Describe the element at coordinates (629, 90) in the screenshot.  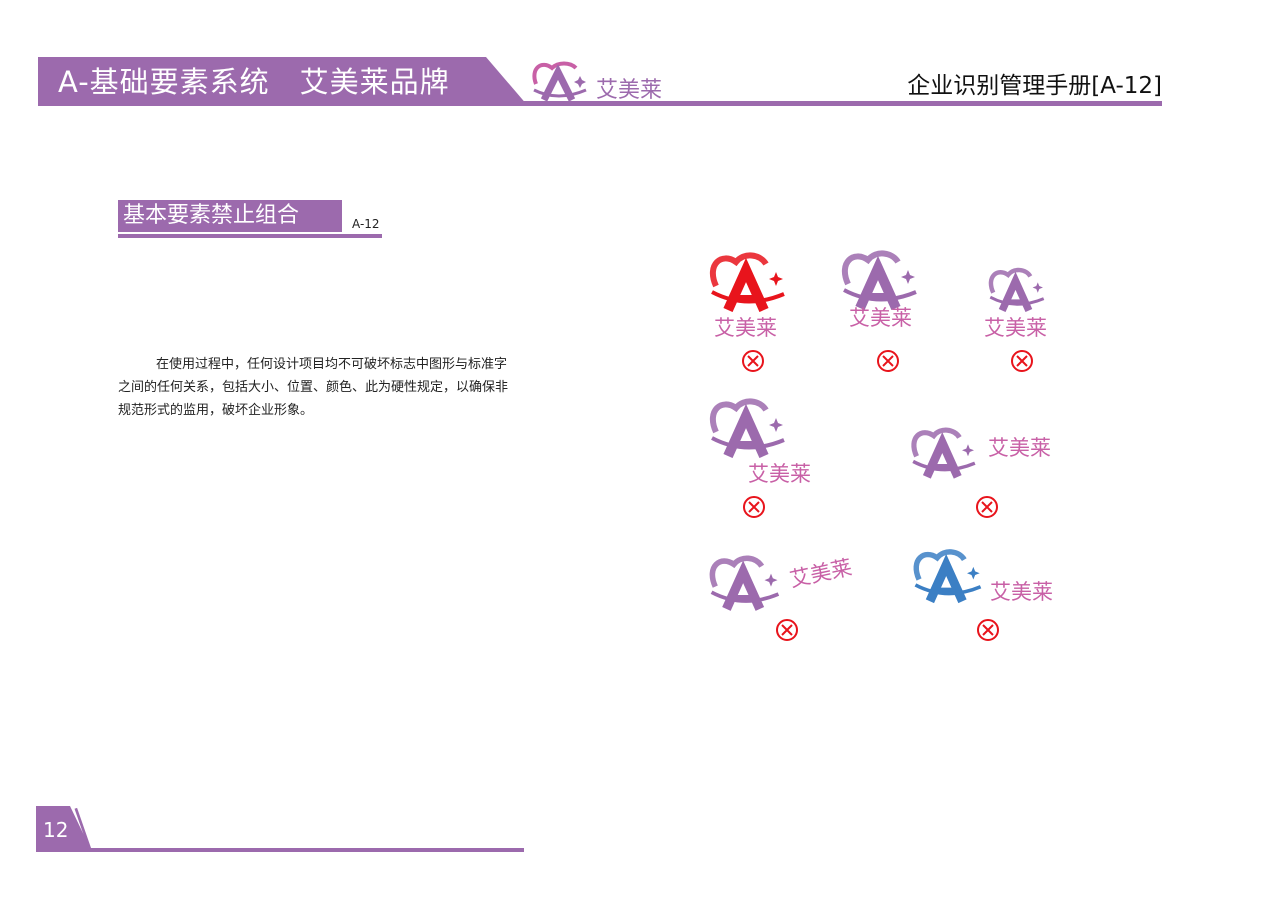
I see `header-logo-text: 艾美莱` at that location.